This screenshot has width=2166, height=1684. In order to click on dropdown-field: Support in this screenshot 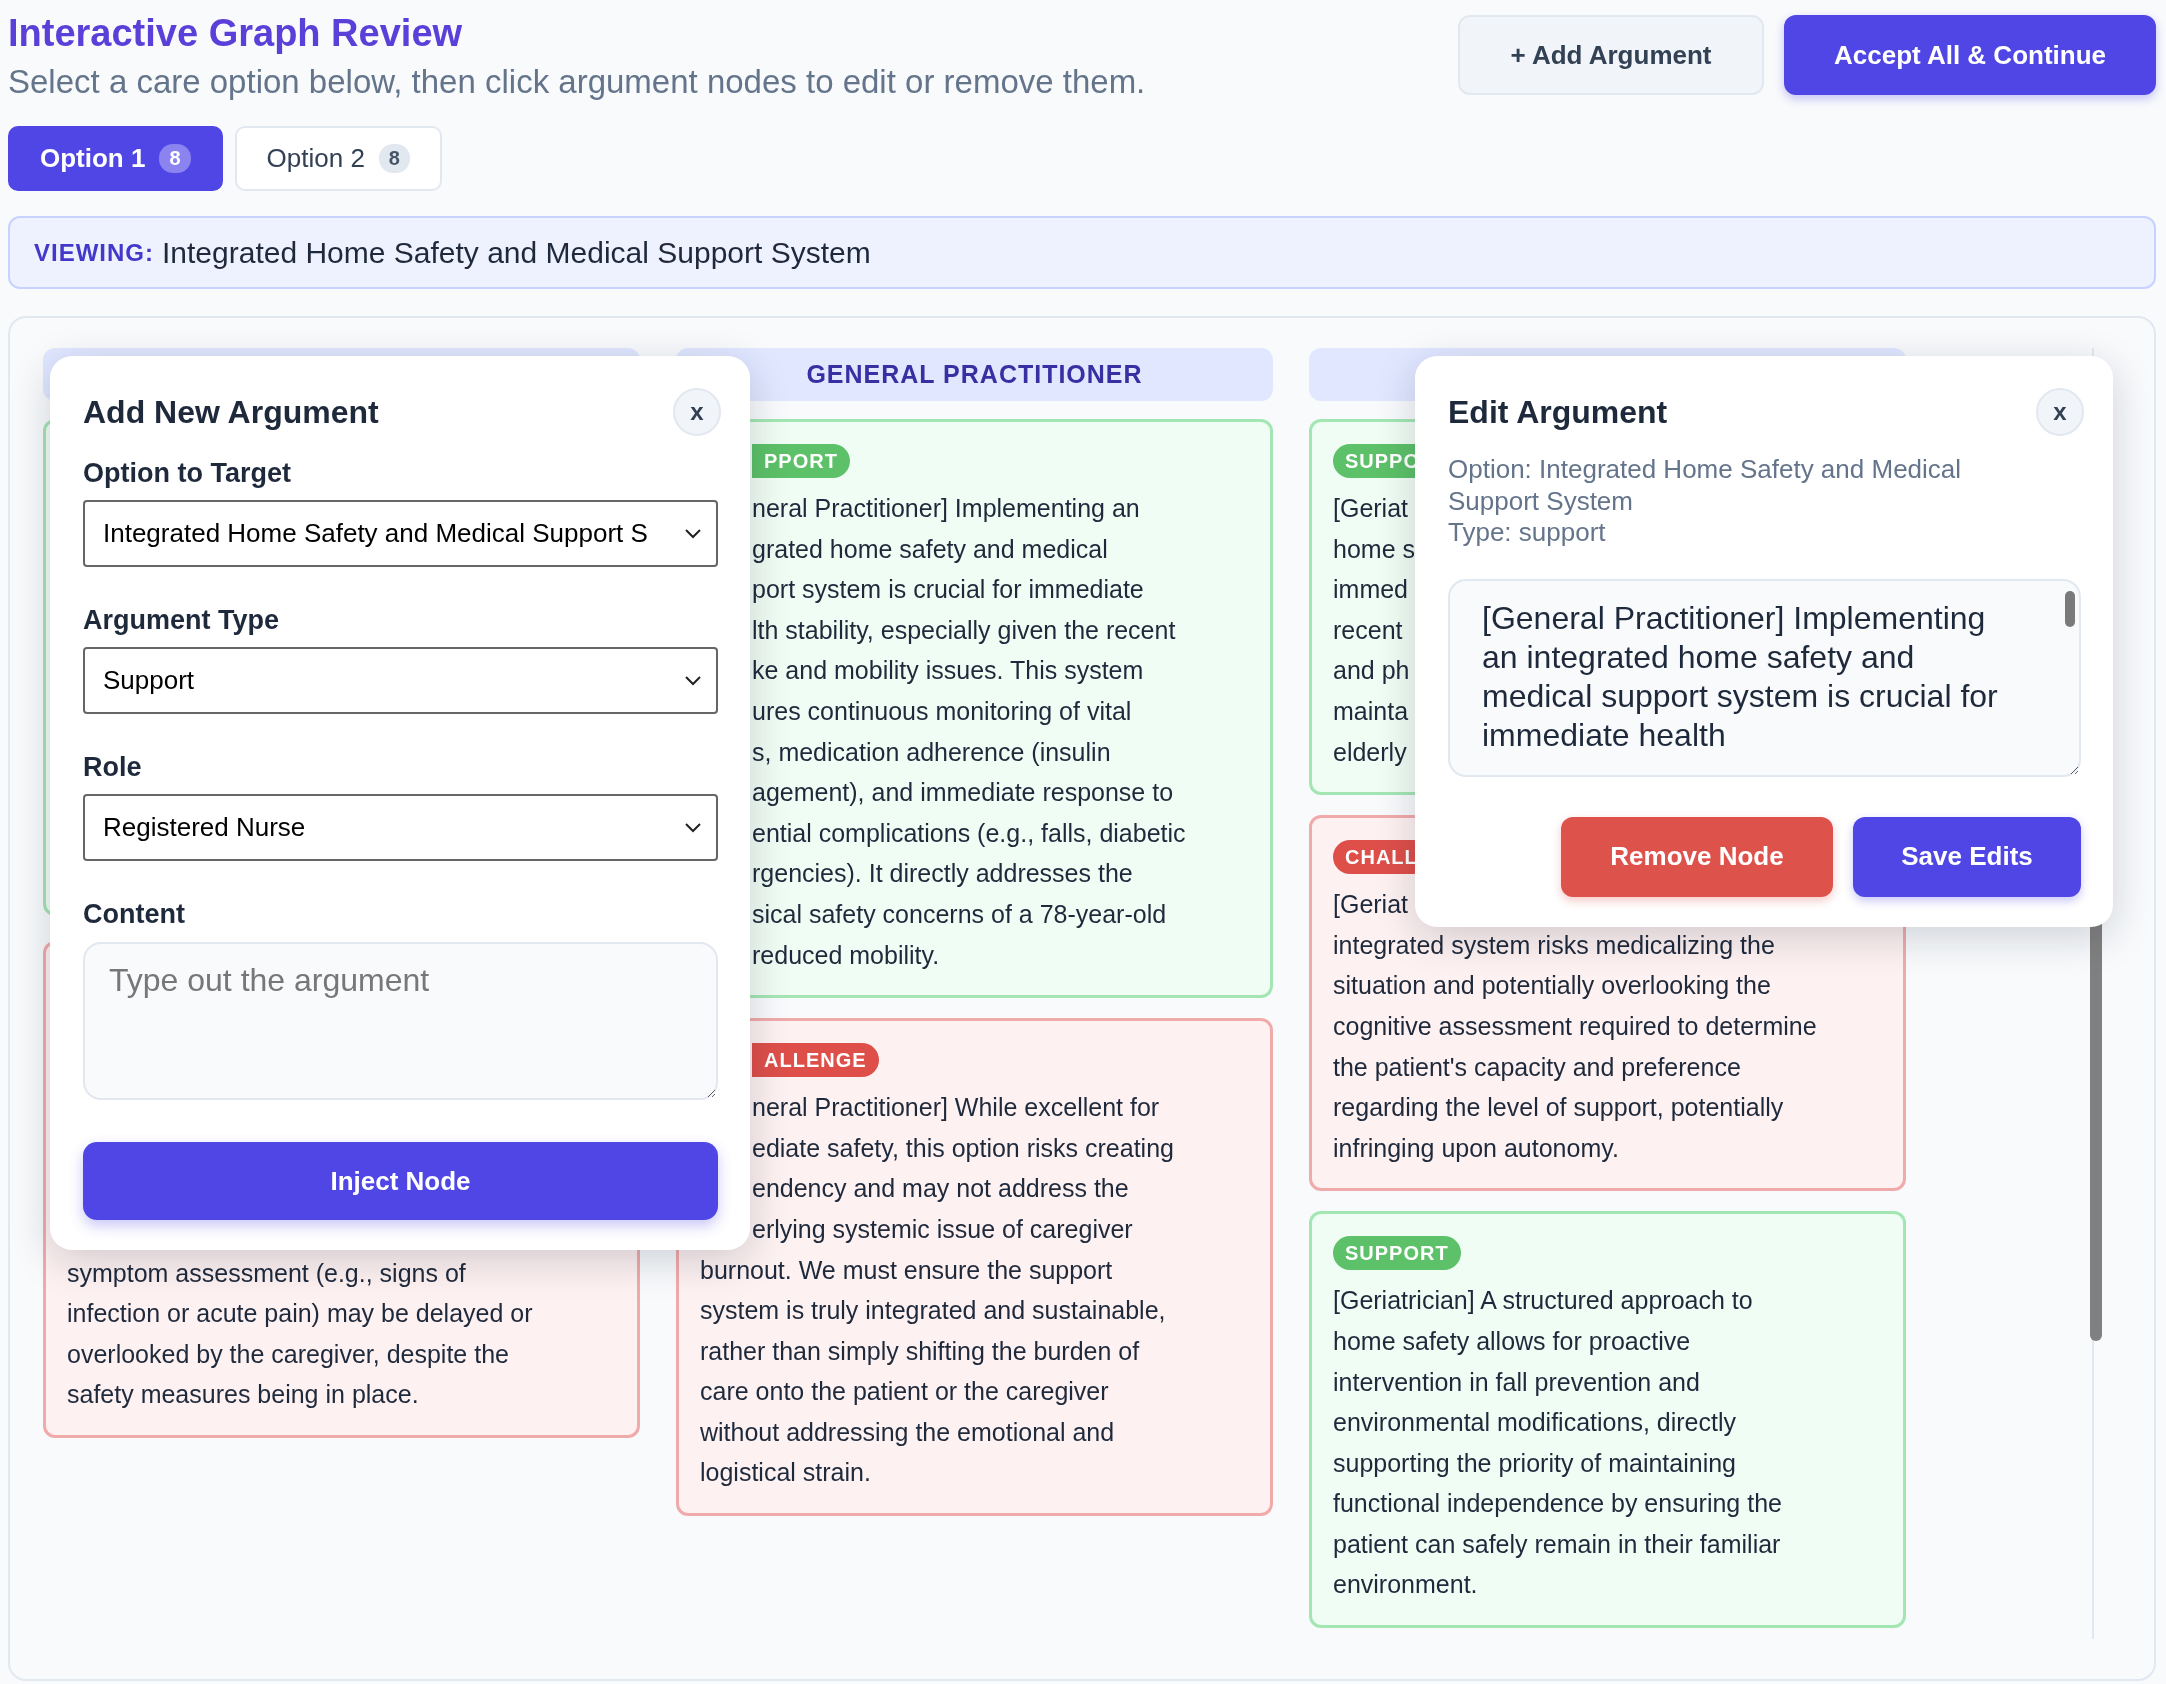, I will do `click(400, 680)`.